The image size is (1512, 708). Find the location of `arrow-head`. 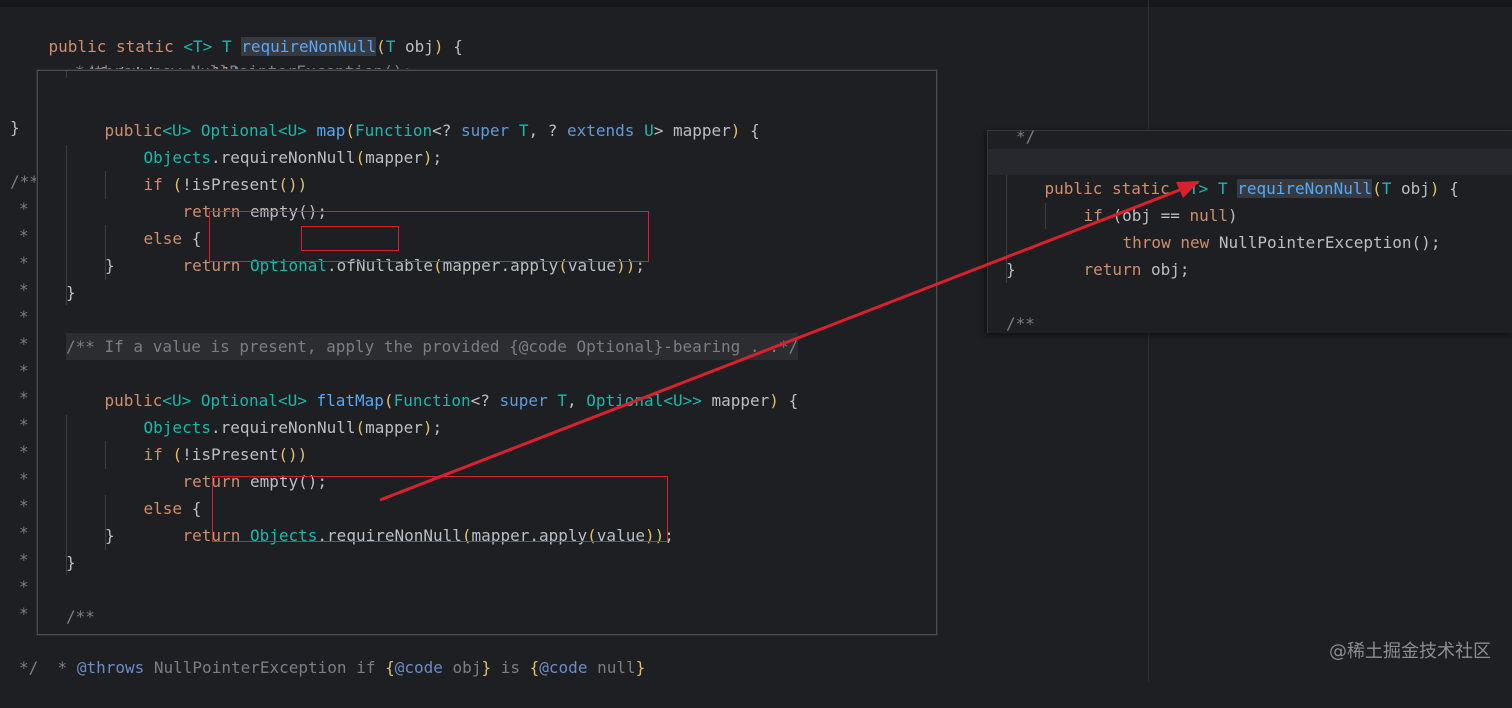

arrow-head is located at coordinates (1188, 189).